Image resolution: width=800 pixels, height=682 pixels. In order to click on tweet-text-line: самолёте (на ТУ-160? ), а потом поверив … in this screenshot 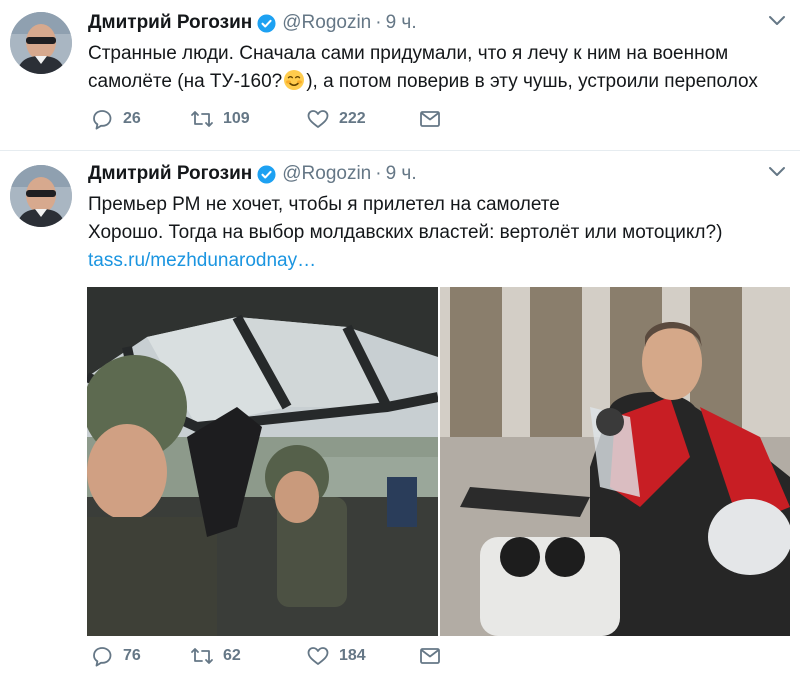, I will do `click(423, 82)`.